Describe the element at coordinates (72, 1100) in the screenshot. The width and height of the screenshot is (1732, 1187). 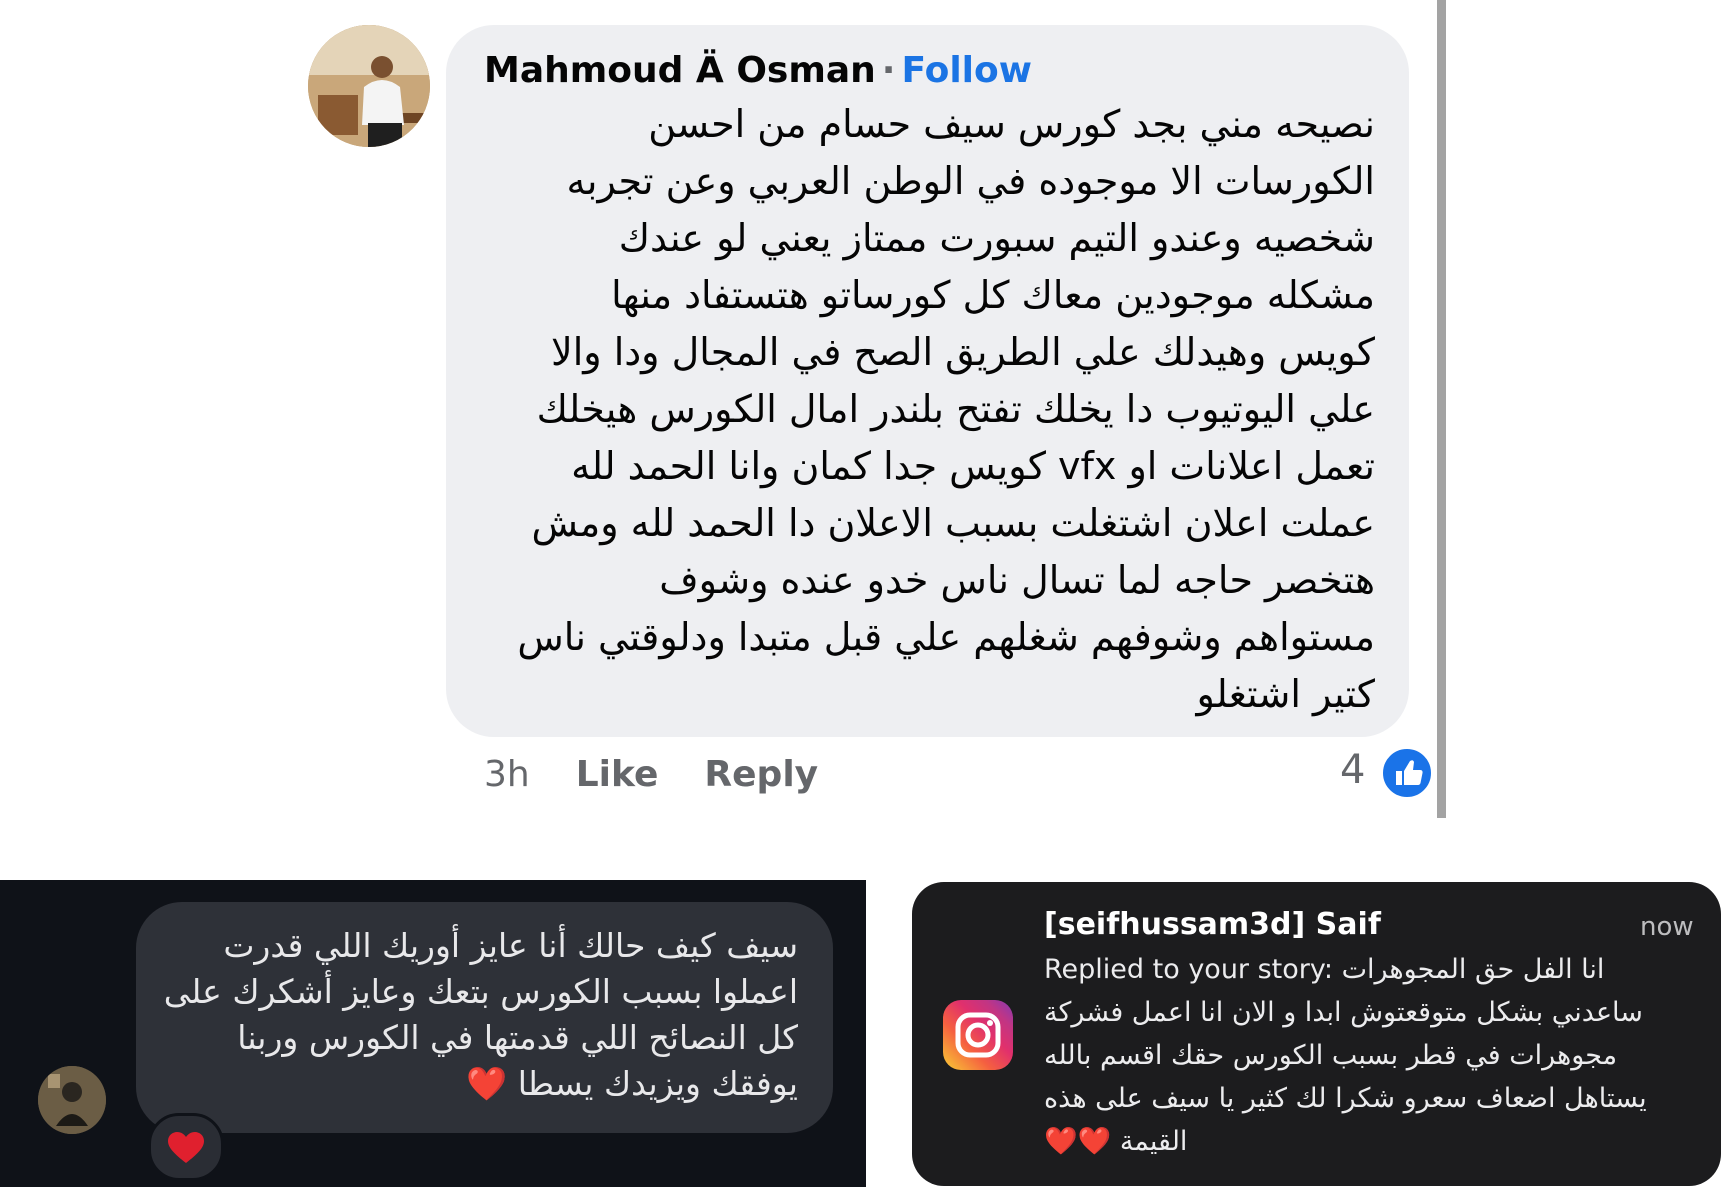
I see `sender-avatar` at that location.